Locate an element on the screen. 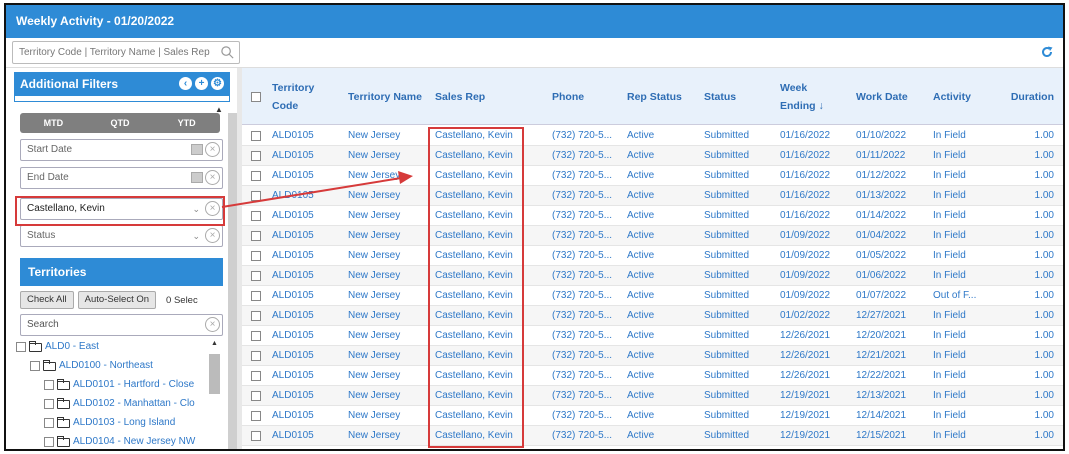 The width and height of the screenshot is (1069, 454). column-sales-rep: Sales Rep is located at coordinates (480, 96).